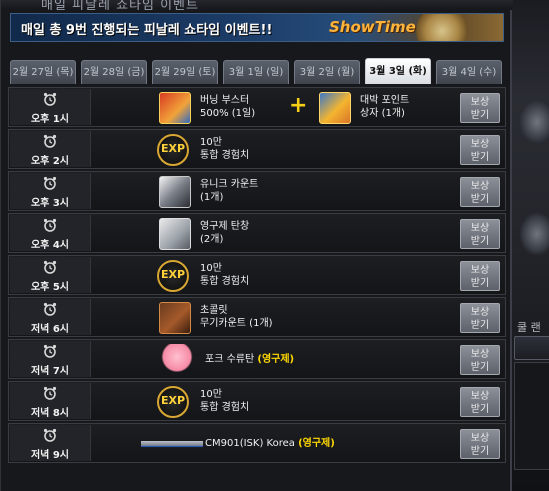 The width and height of the screenshot is (549, 491). I want to click on banner-text: 매일 총 9번 진행되는 피날레 쇼타임 이벤트!!, so click(147, 30).